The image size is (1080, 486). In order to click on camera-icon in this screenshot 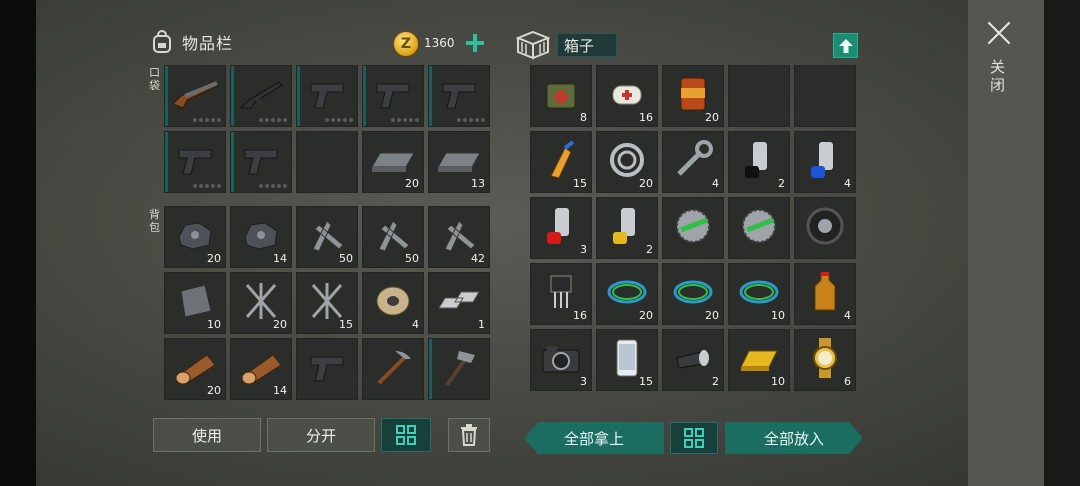, I will do `click(561, 358)`.